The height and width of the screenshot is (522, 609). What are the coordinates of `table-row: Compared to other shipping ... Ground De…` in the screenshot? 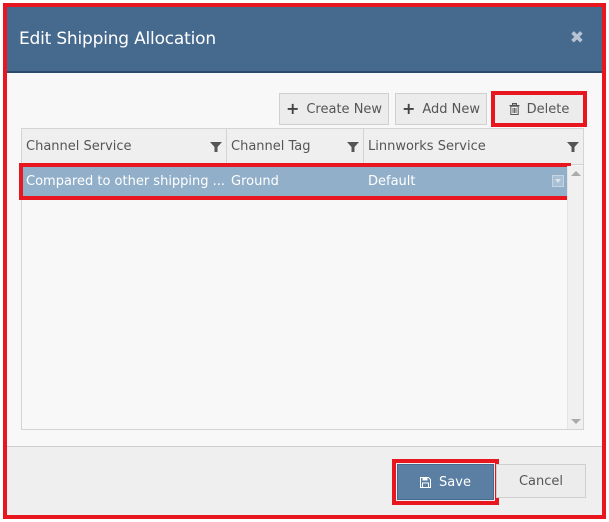 It's located at (295, 181).